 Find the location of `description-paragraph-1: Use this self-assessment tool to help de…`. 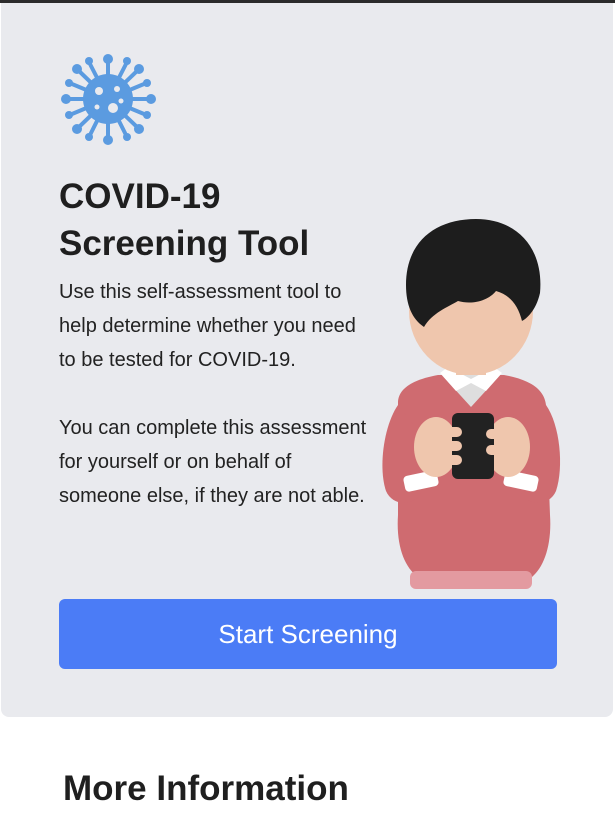

description-paragraph-1: Use this self-assessment tool to help de… is located at coordinates (207, 326).